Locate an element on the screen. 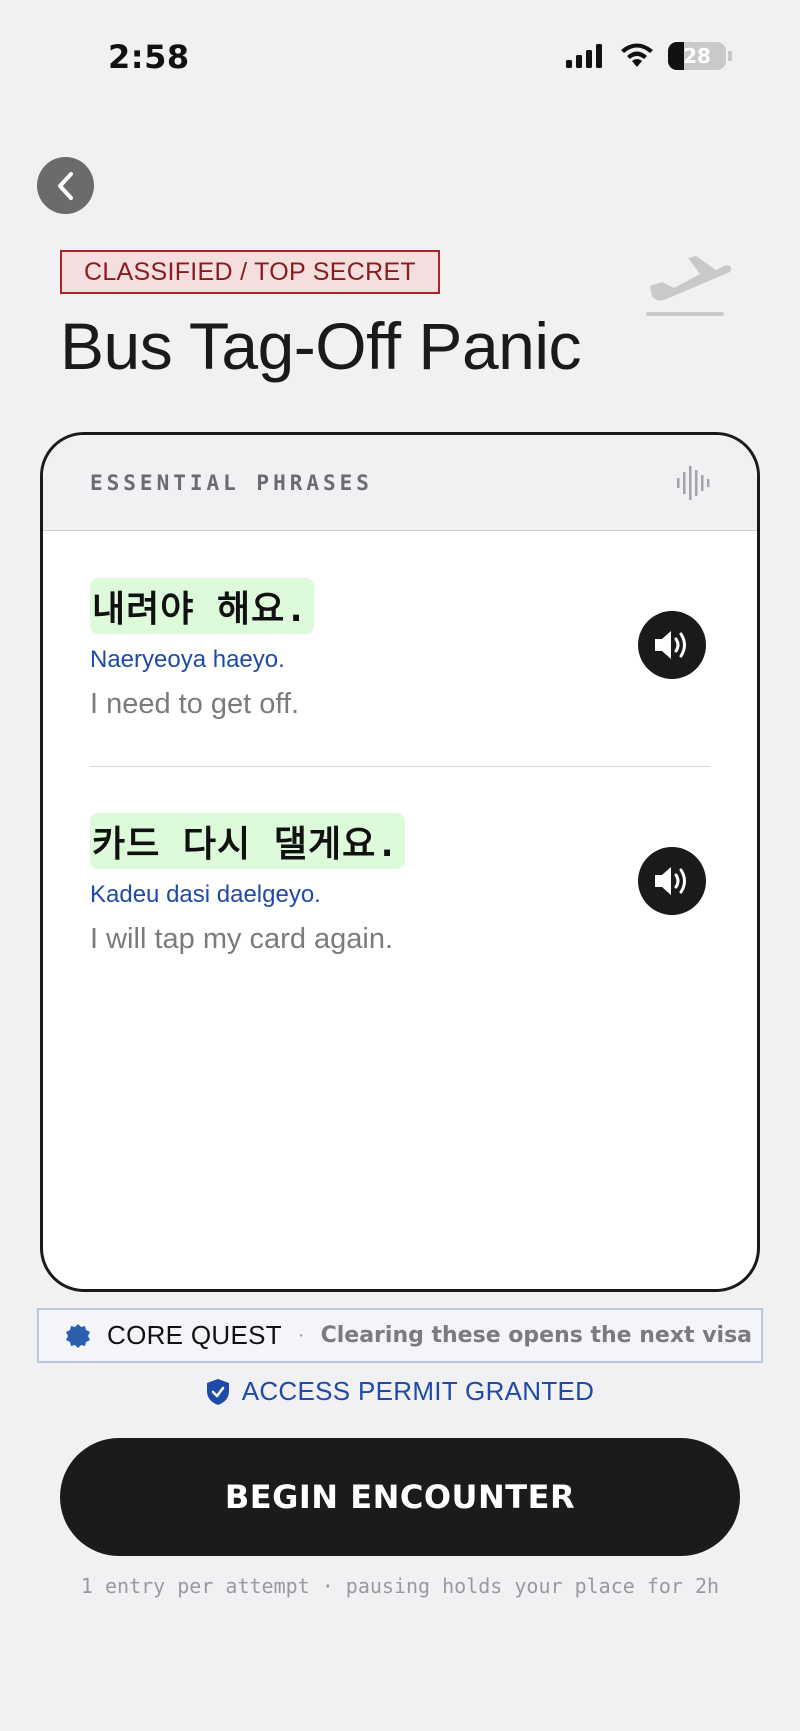 This screenshot has height=1731, width=800. battery-level: 28 is located at coordinates (697, 56).